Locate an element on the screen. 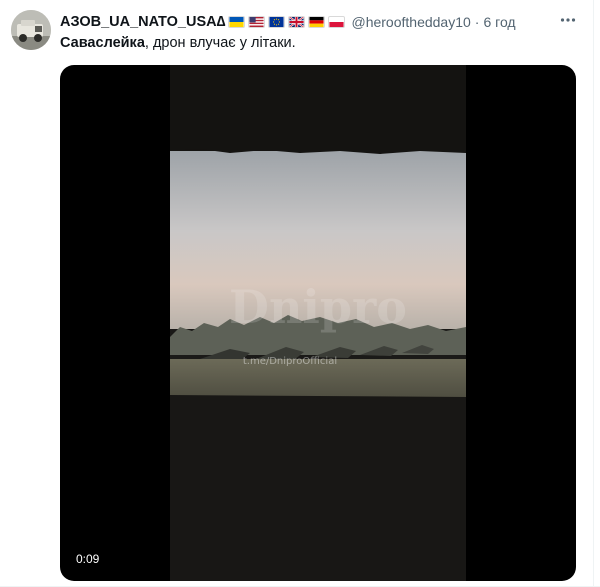  more-options-button is located at coordinates (568, 20).